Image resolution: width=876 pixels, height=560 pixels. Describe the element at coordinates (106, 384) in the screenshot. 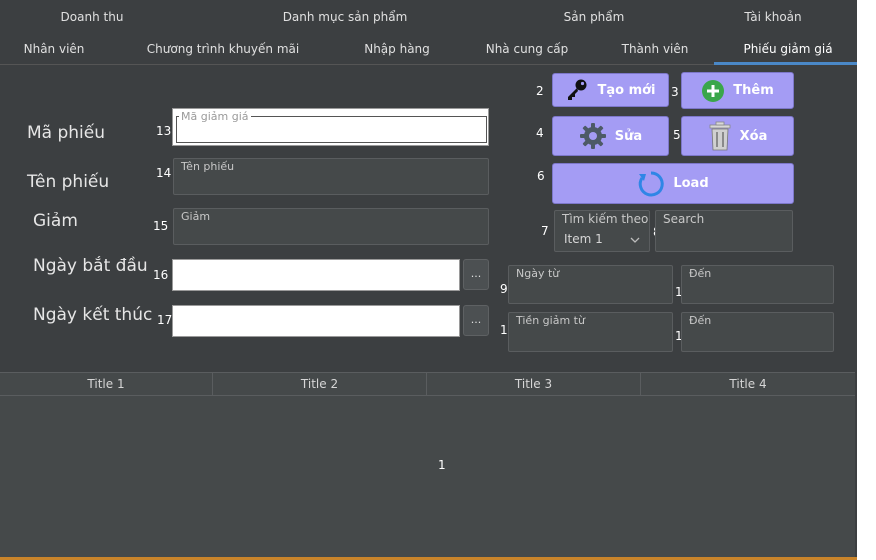

I see `column-header-title-1: Title 1` at that location.